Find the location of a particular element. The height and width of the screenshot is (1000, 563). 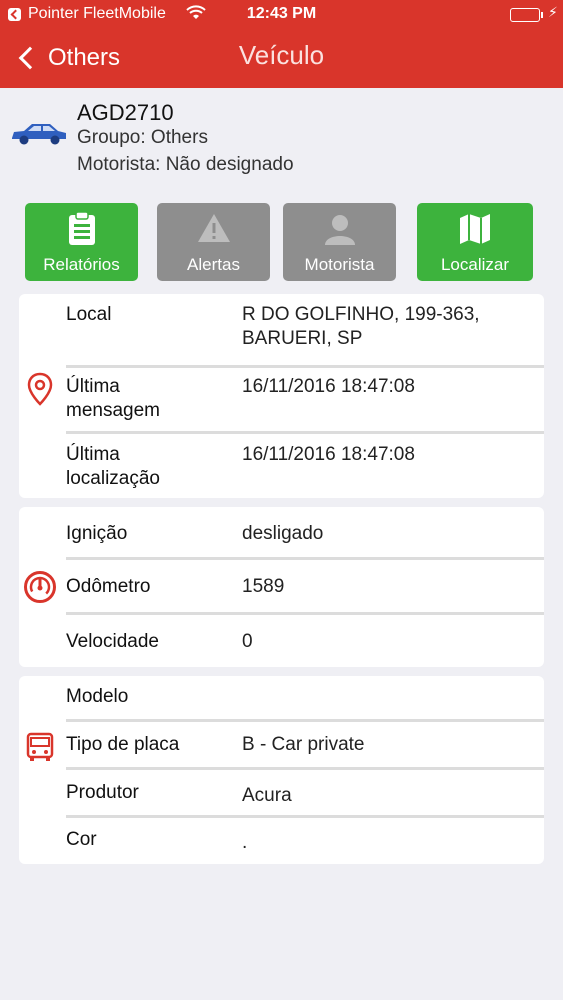

alerts-label: Alertas is located at coordinates (213, 264).